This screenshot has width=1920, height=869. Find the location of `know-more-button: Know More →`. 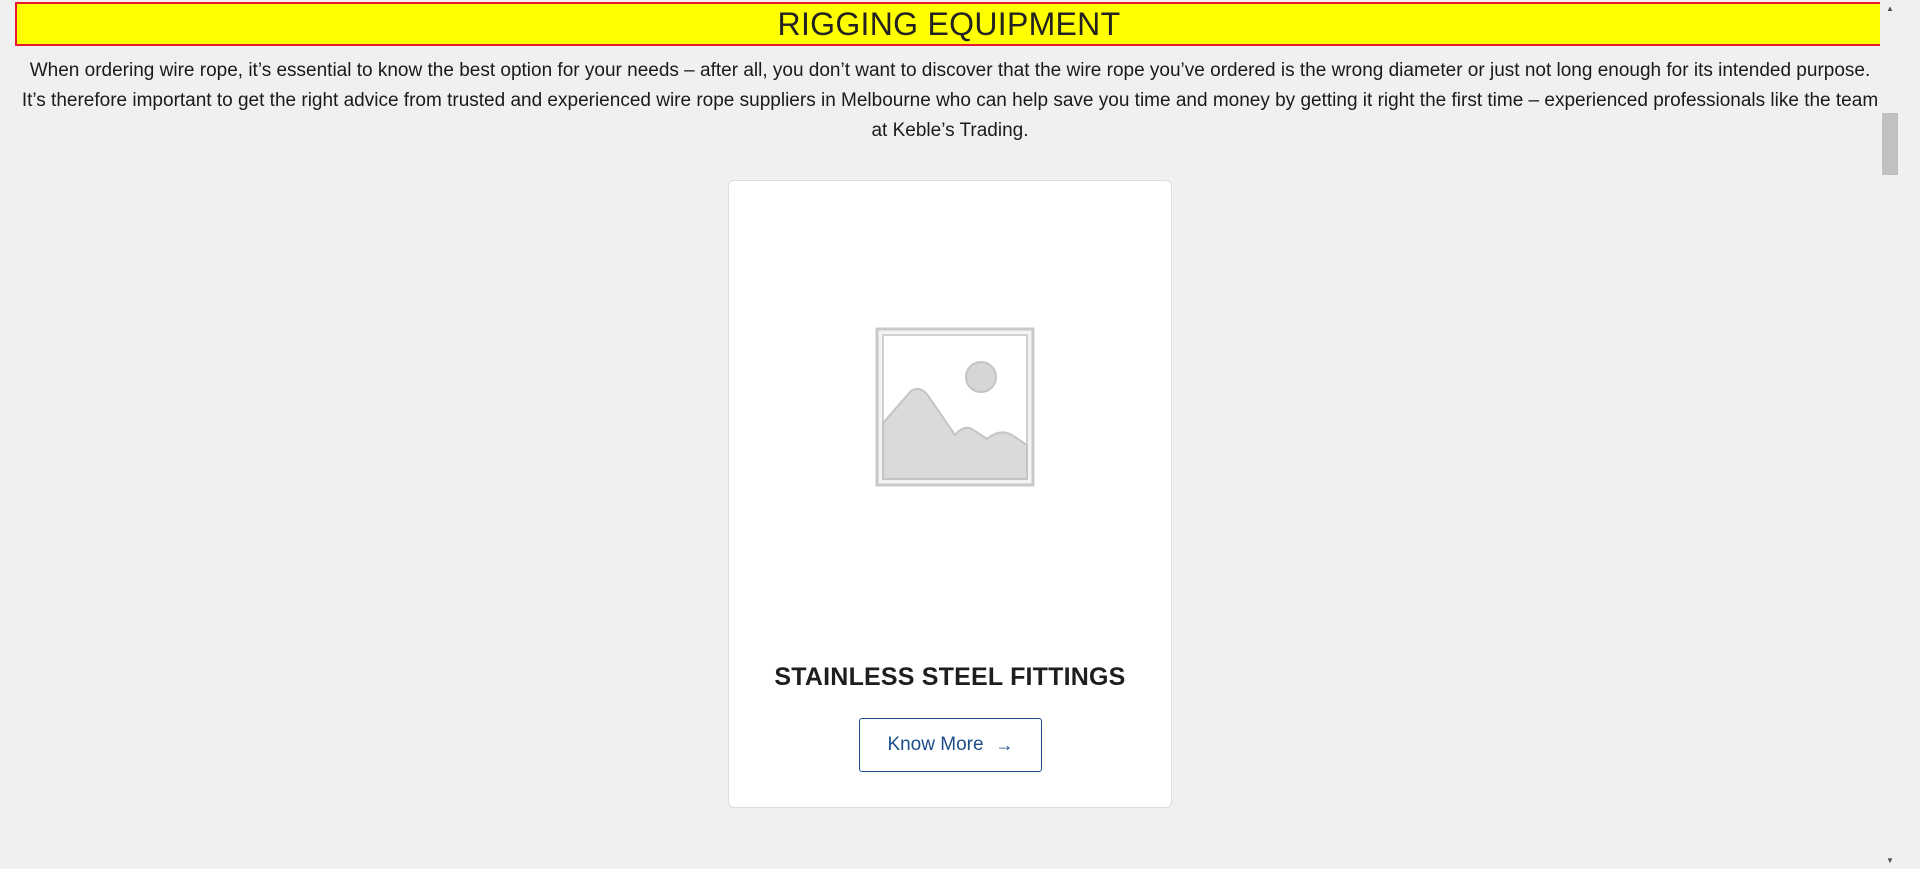

know-more-button: Know More → is located at coordinates (950, 745).